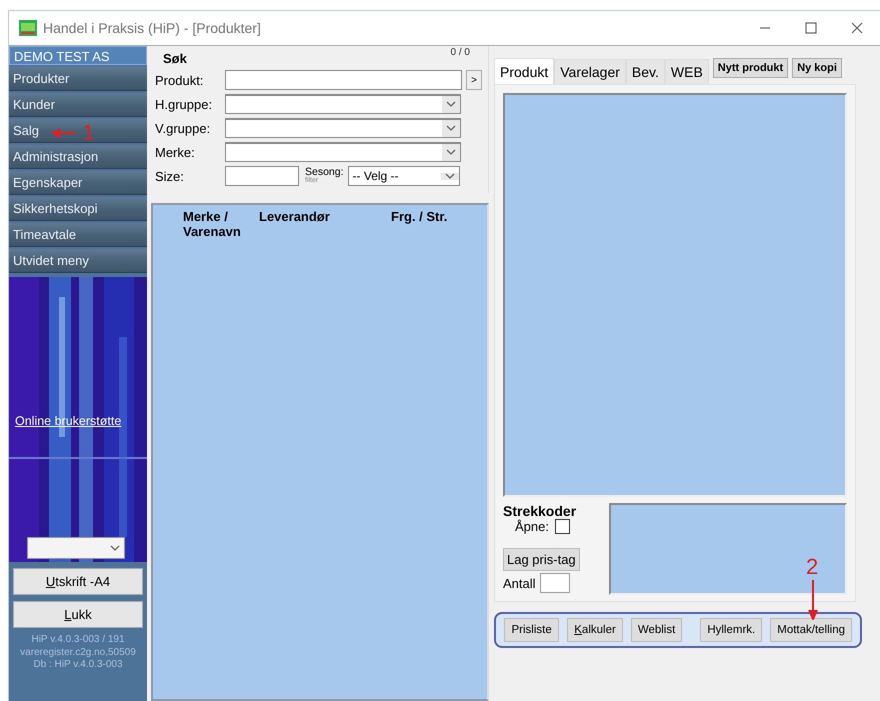  What do you see at coordinates (540, 511) in the screenshot?
I see `section-title: Strekkoder` at bounding box center [540, 511].